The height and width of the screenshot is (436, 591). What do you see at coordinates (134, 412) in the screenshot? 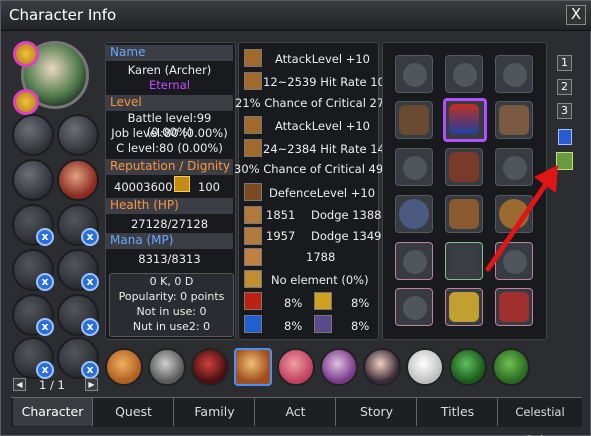
I see `tab-quest: Quest` at bounding box center [134, 412].